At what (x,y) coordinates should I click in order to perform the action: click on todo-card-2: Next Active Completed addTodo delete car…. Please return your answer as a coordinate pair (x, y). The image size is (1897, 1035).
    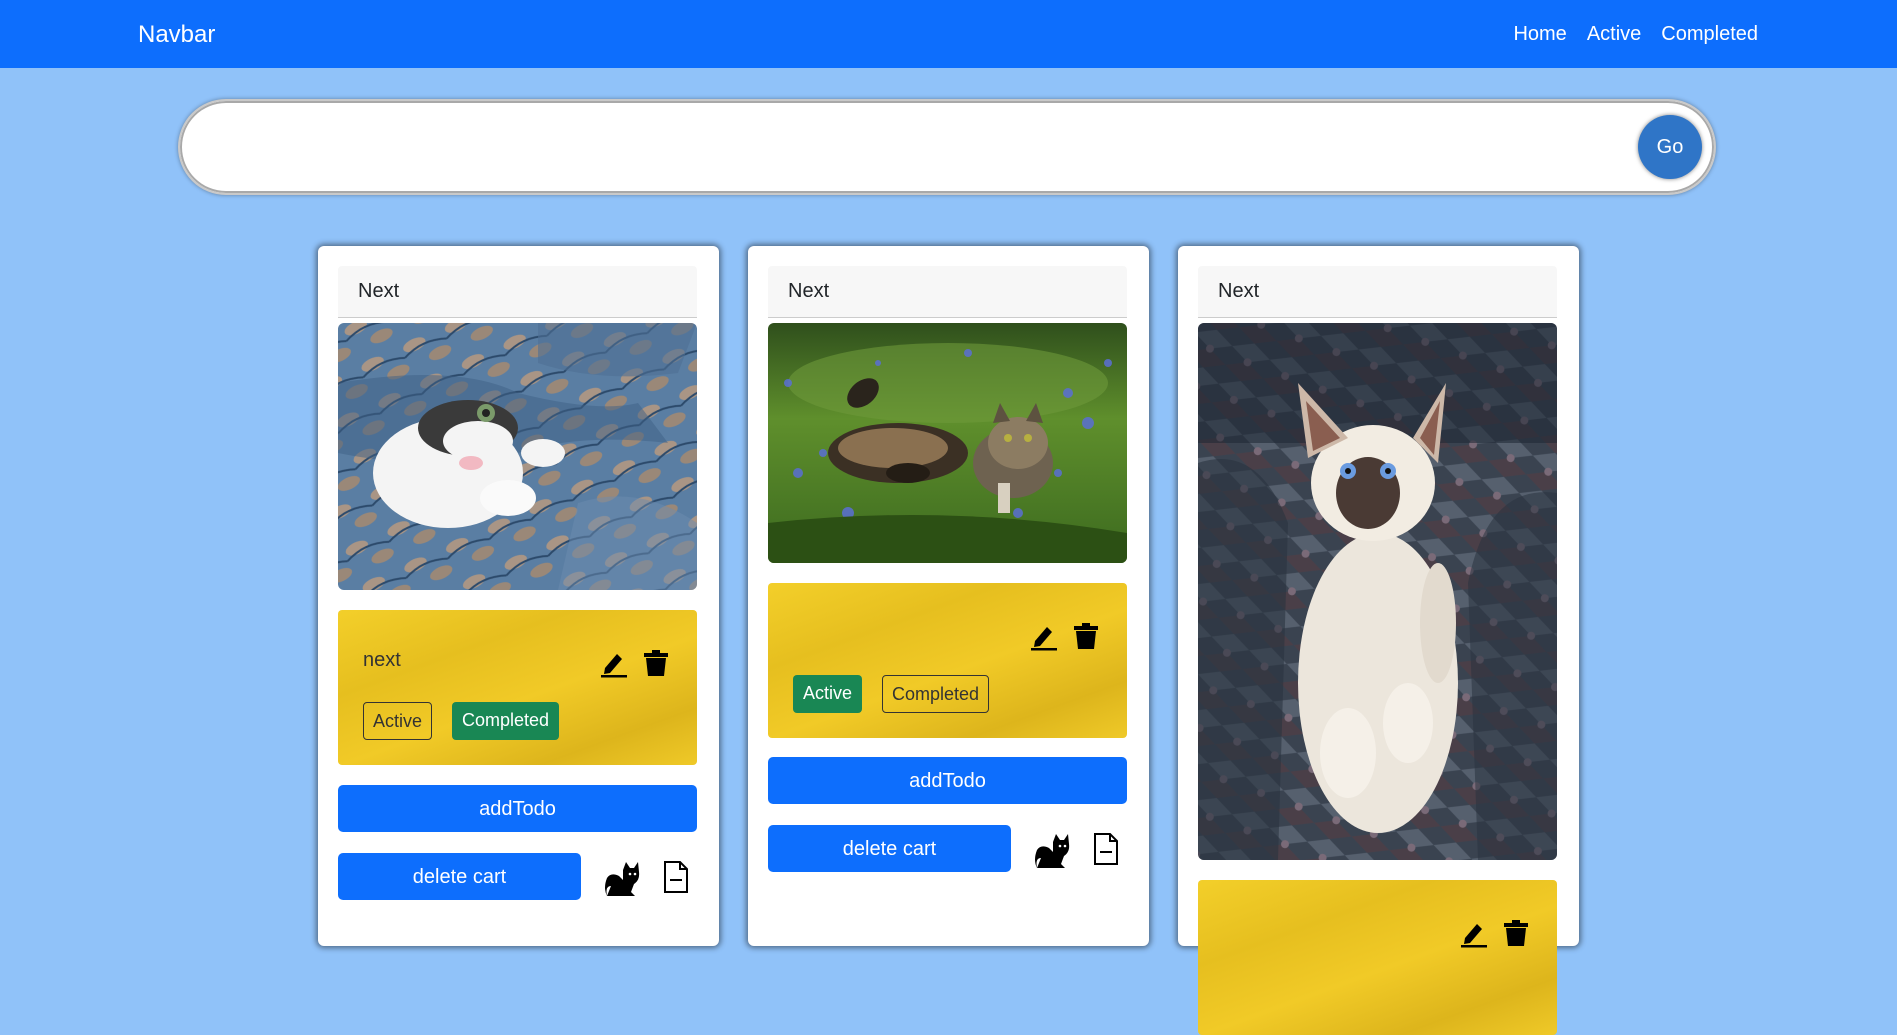
    Looking at the image, I should click on (948, 596).